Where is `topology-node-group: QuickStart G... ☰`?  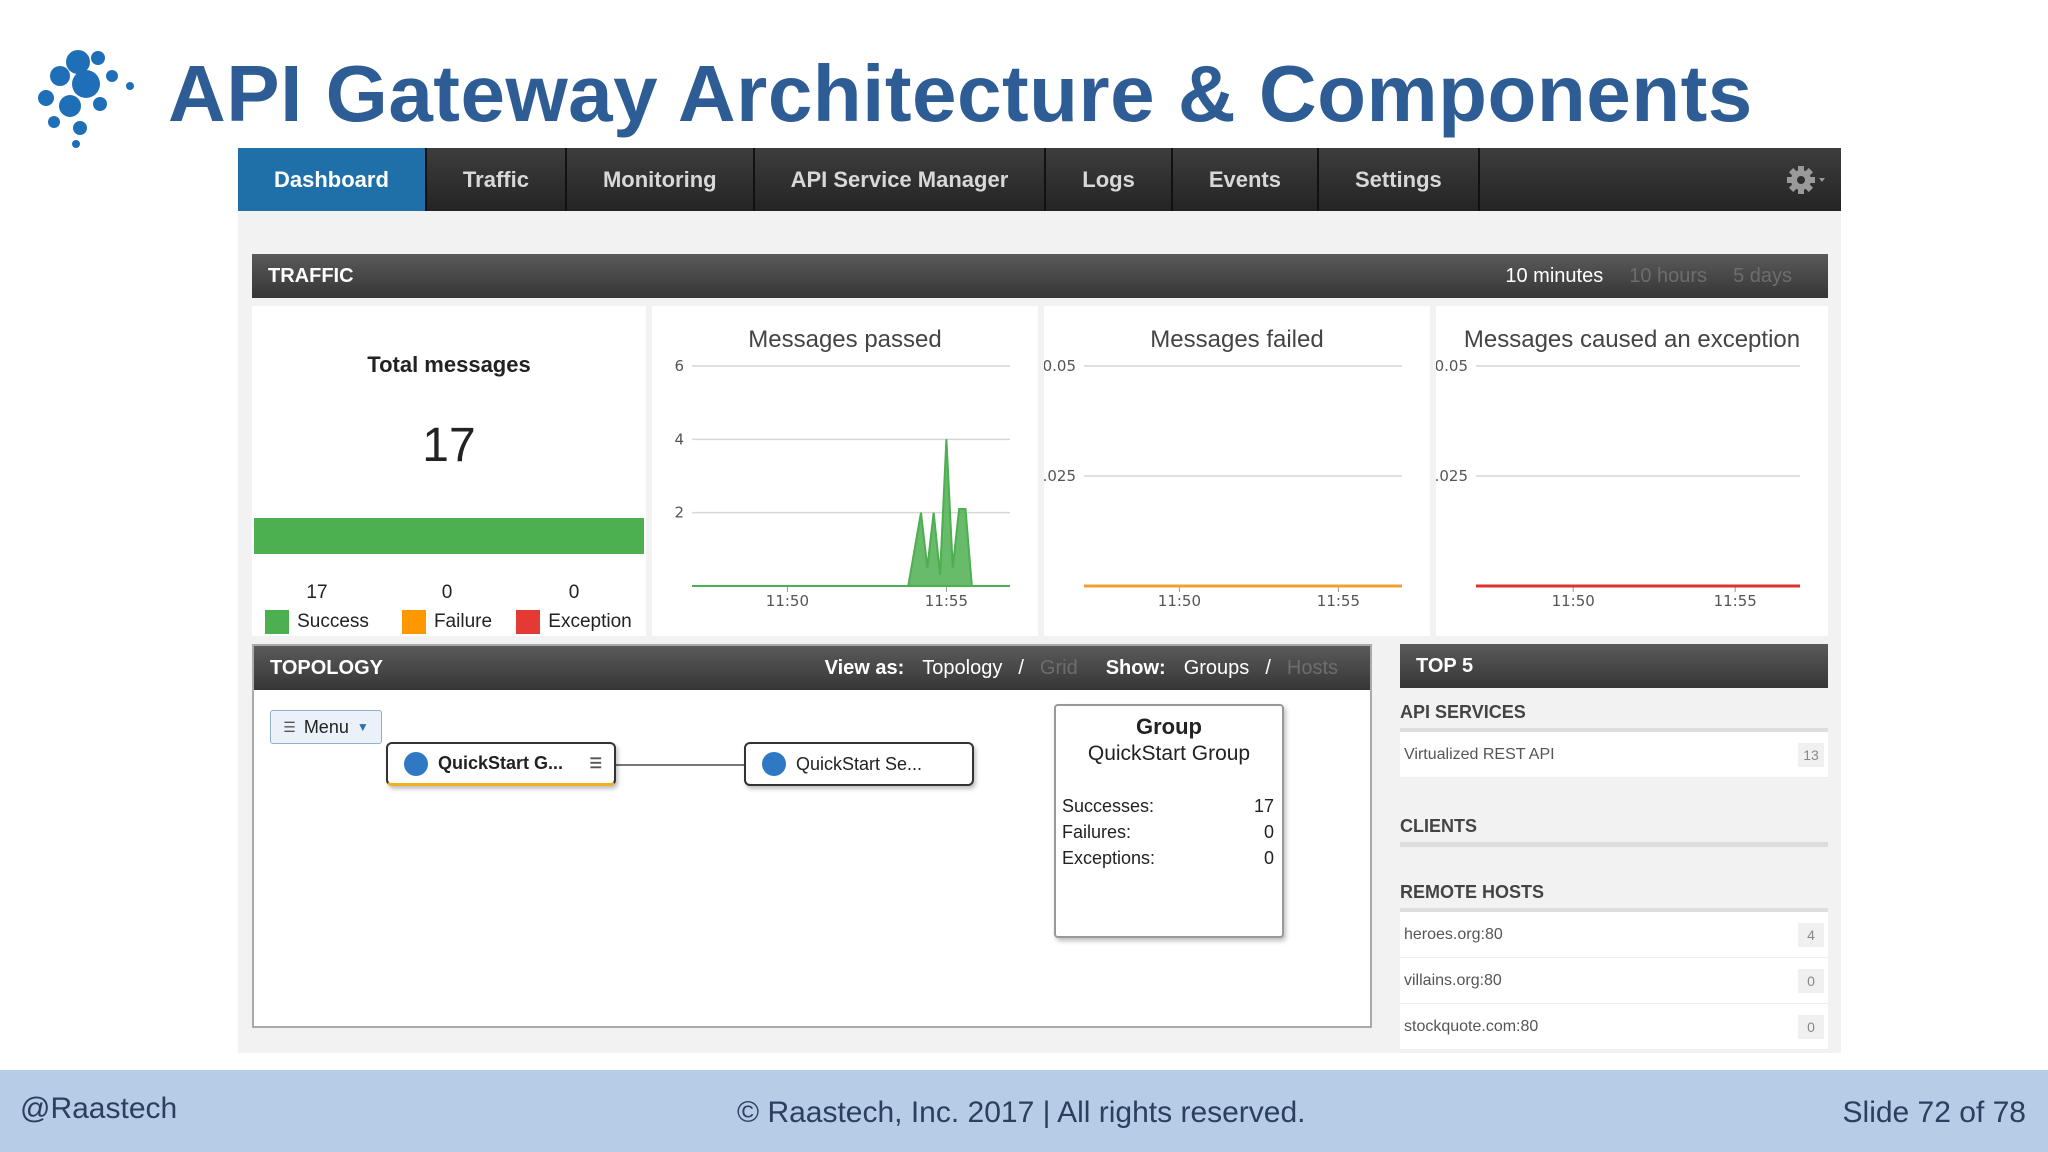
topology-node-group: QuickStart G... ☰ is located at coordinates (501, 764).